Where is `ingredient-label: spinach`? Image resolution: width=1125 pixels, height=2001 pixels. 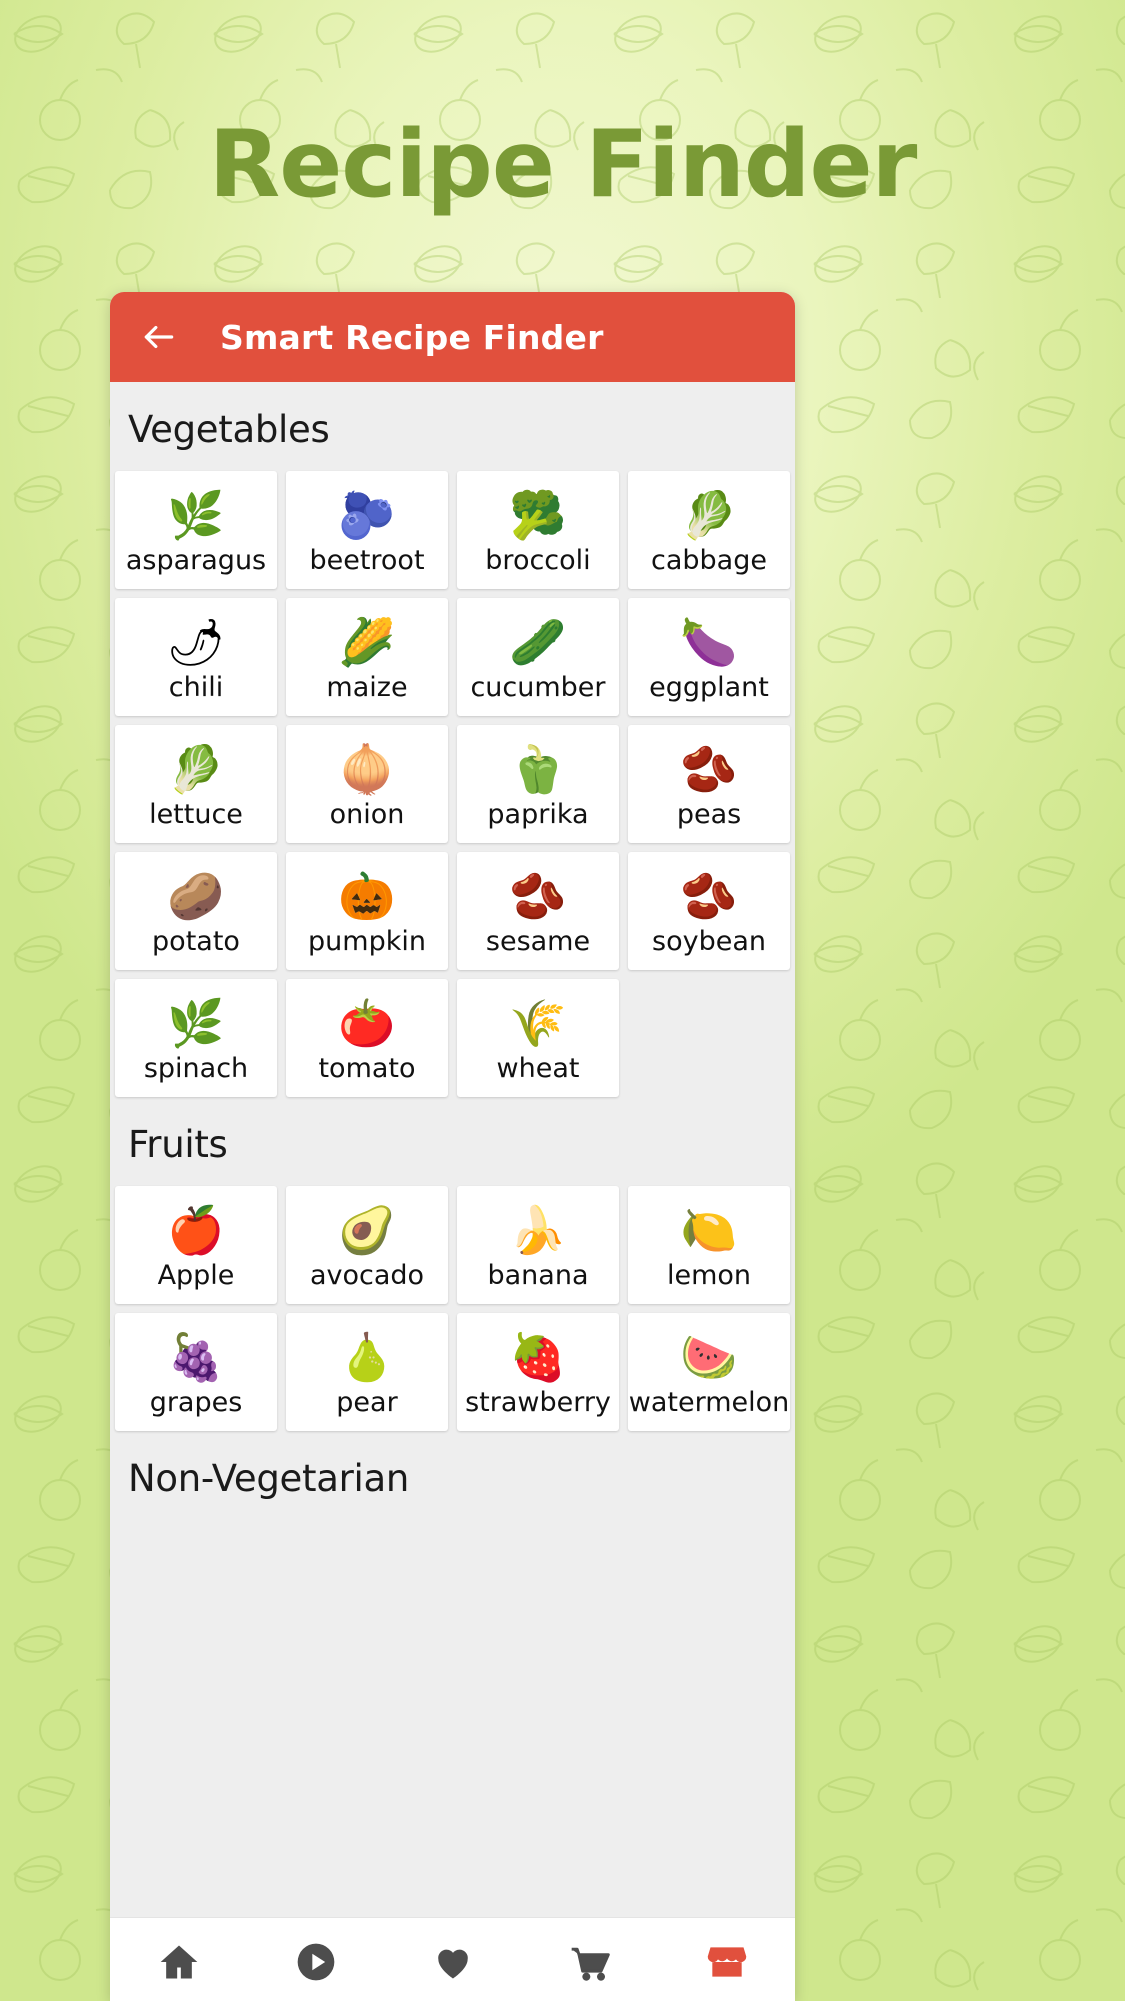 ingredient-label: spinach is located at coordinates (196, 1068).